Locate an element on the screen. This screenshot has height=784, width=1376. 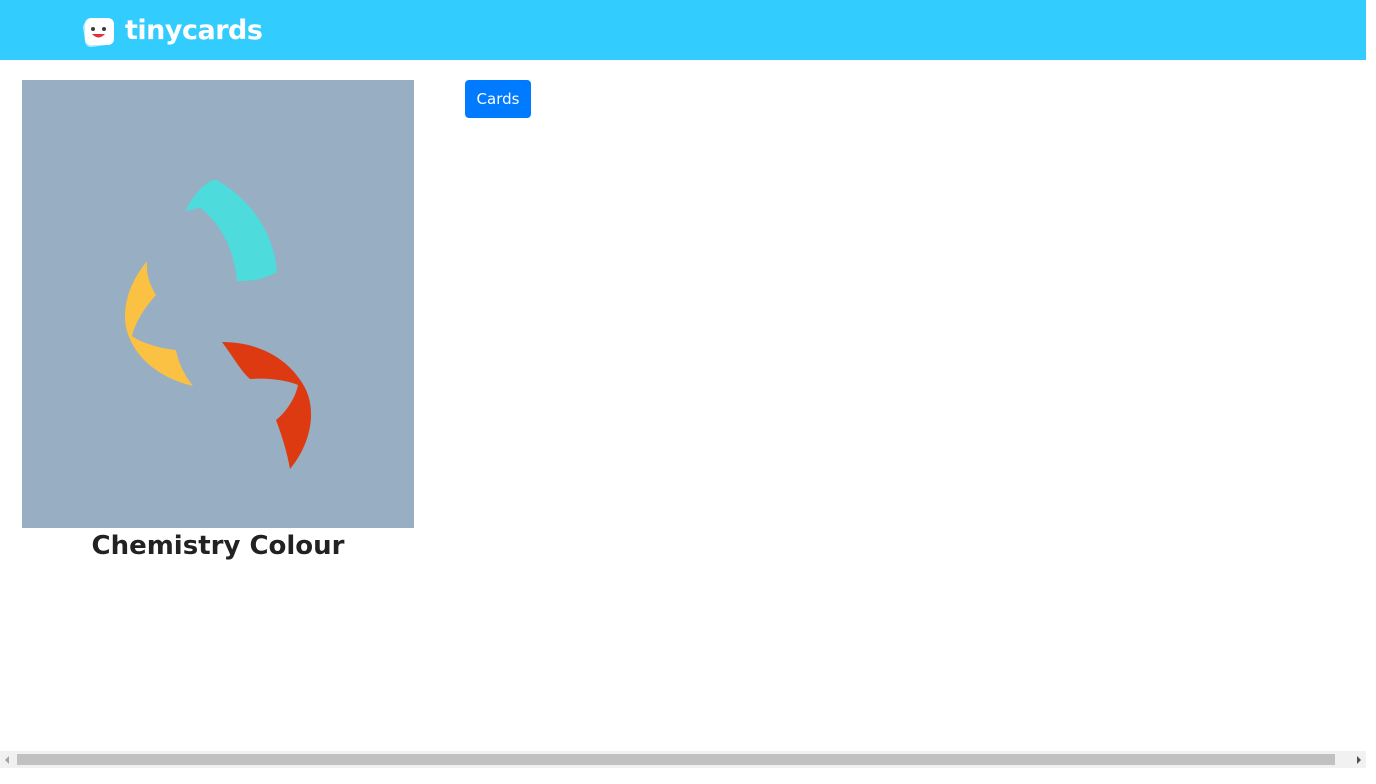
chemistry-arcs-icon is located at coordinates (218, 324).